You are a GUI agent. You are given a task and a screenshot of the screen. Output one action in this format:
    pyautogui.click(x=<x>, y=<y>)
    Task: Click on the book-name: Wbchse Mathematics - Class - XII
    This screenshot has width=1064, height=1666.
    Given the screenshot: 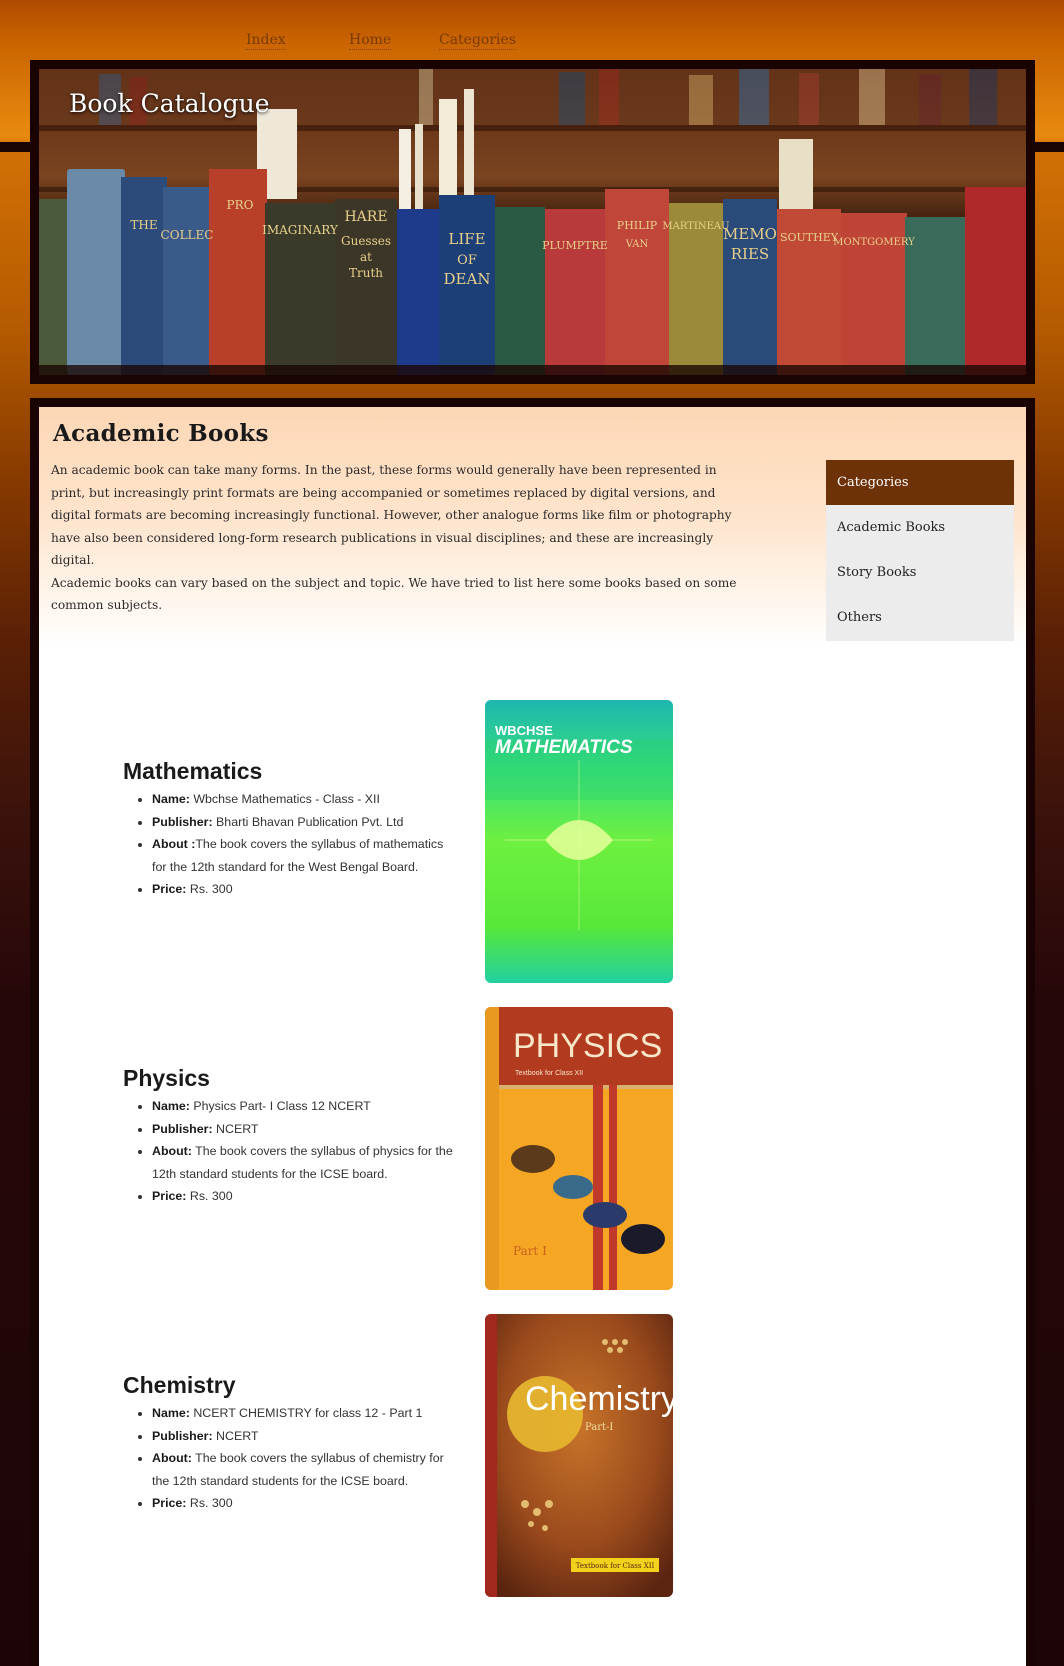 What is the action you would take?
    pyautogui.click(x=286, y=799)
    